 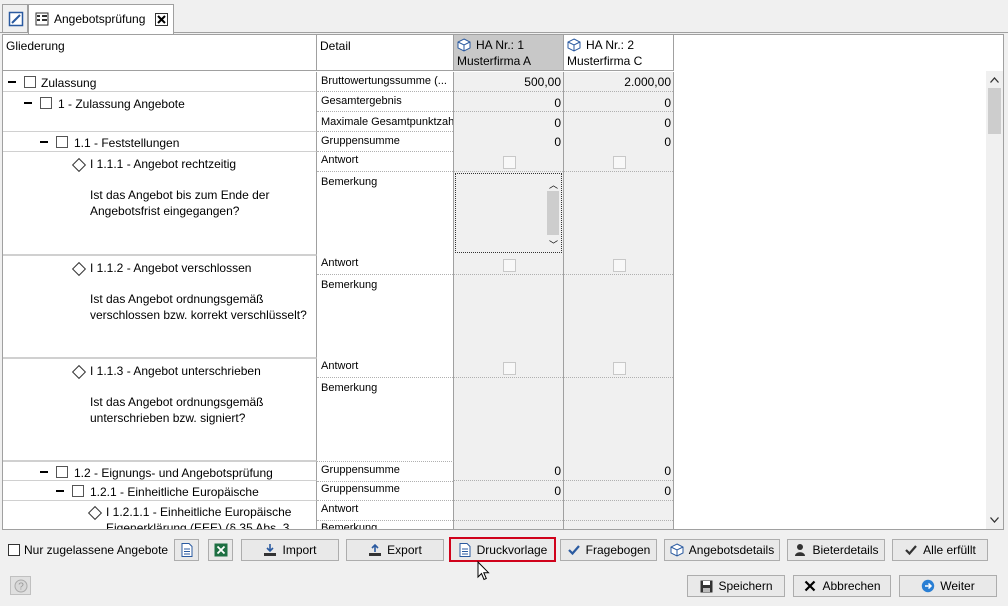 What do you see at coordinates (385, 53) in the screenshot?
I see `column-header-detail: Detail` at bounding box center [385, 53].